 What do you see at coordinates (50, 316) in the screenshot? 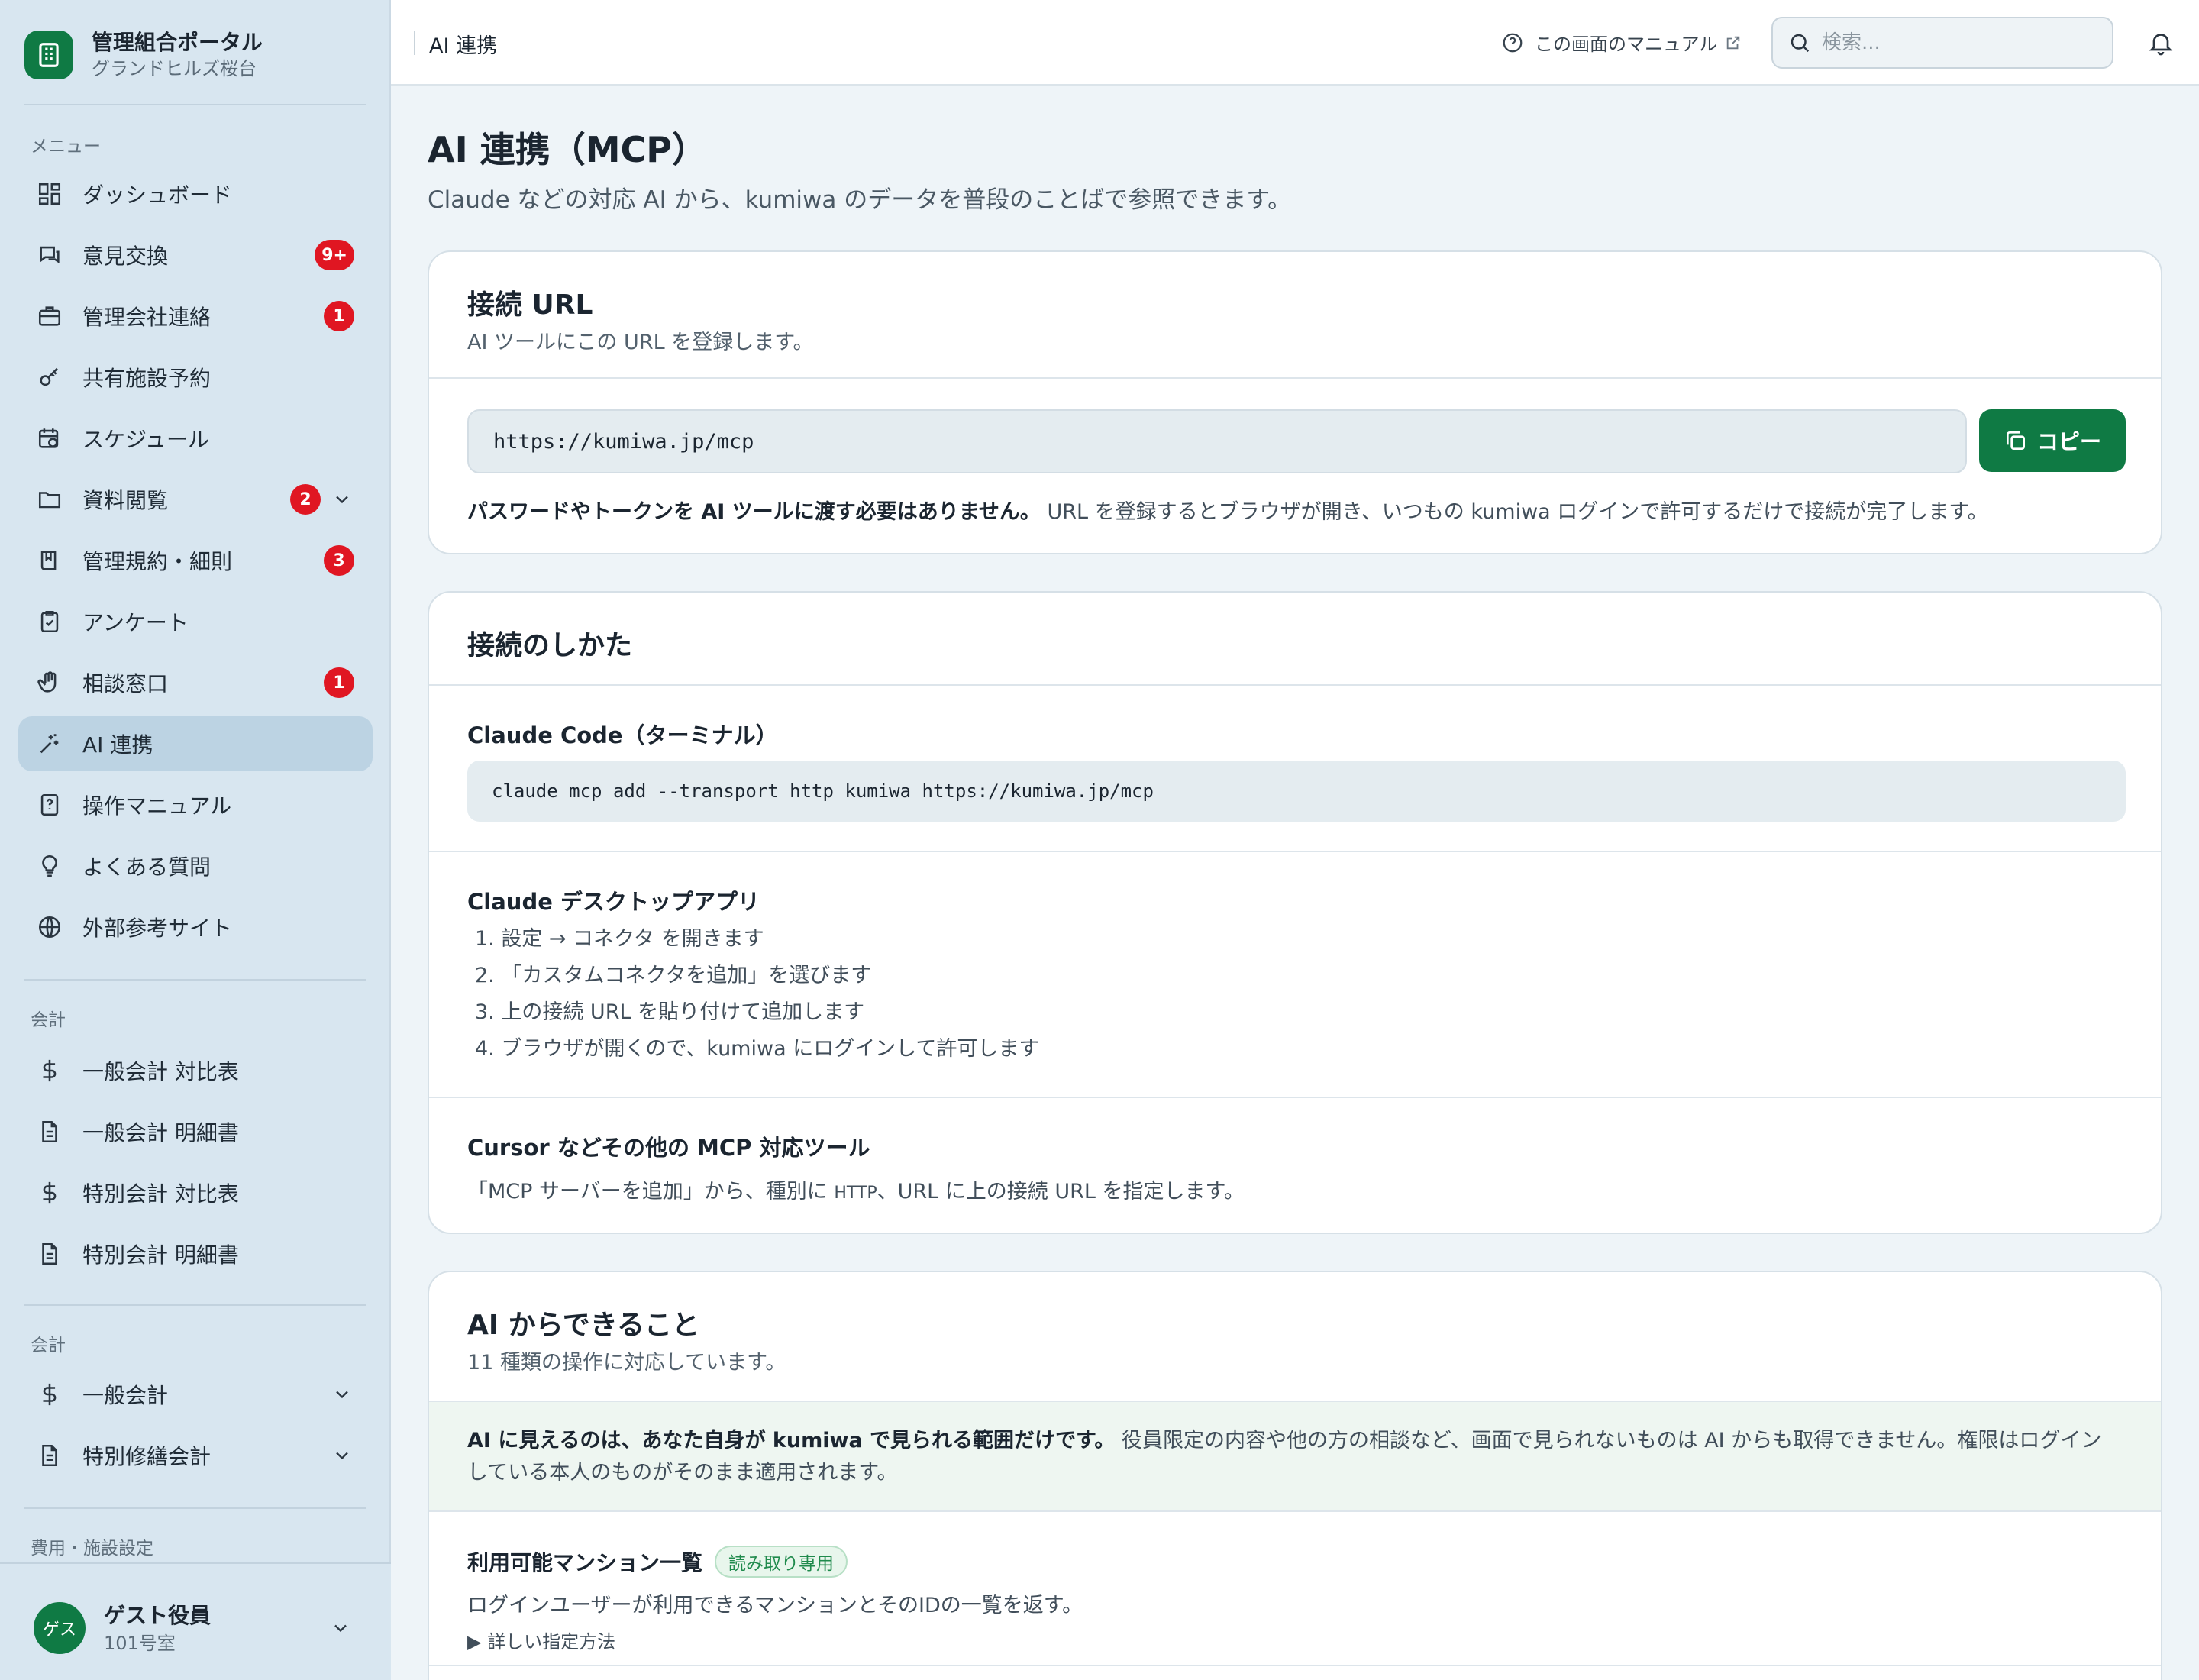
I see `briefcase-icon` at bounding box center [50, 316].